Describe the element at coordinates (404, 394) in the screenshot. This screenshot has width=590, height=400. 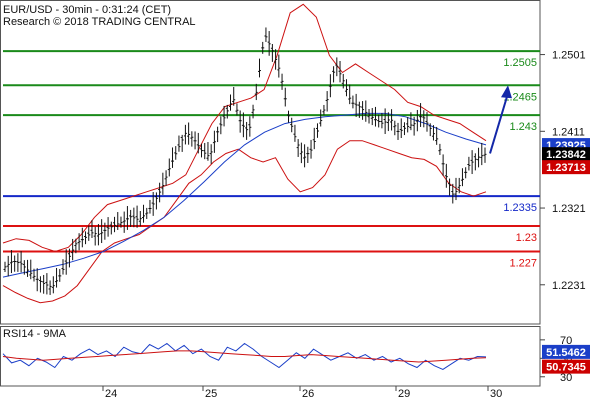
I see `x-axis-tick-label: 29` at that location.